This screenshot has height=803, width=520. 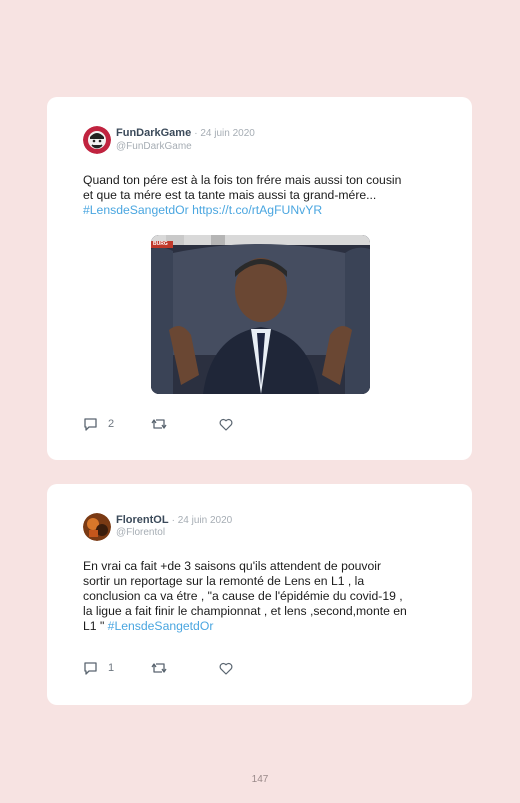 I want to click on reply-count: 2, so click(x=111, y=424).